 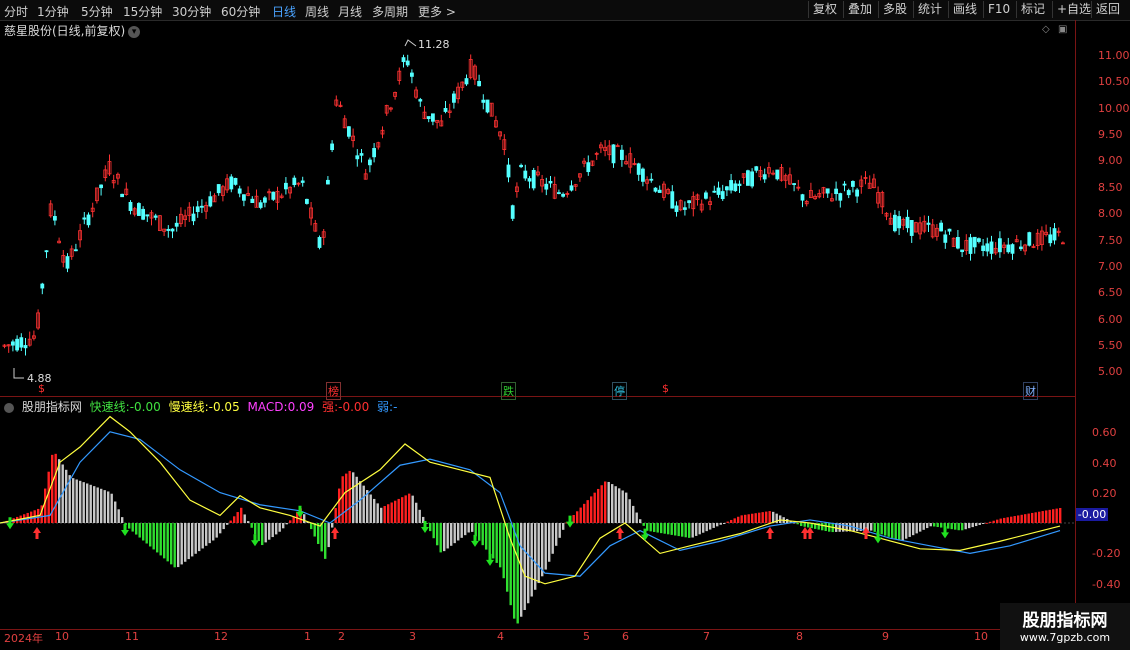 I want to click on tab-60min: 60分钟, so click(x=240, y=11).